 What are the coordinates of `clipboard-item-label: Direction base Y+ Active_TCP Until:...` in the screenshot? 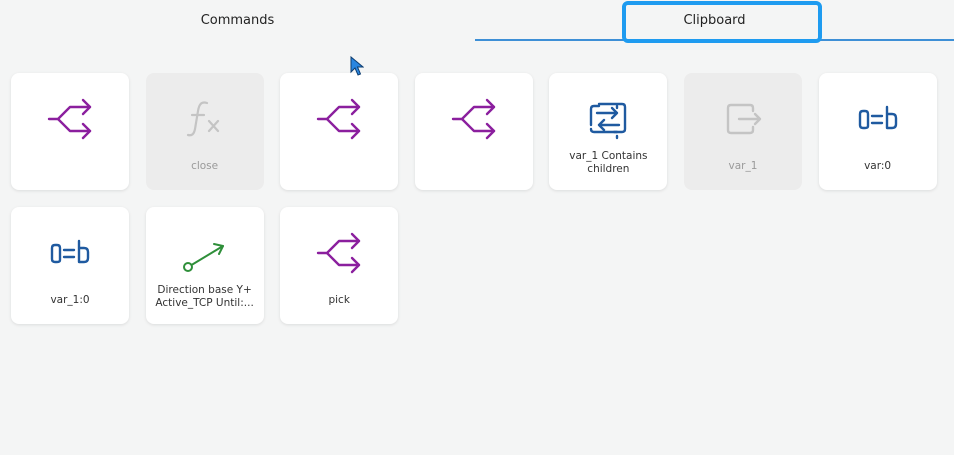 It's located at (204, 296).